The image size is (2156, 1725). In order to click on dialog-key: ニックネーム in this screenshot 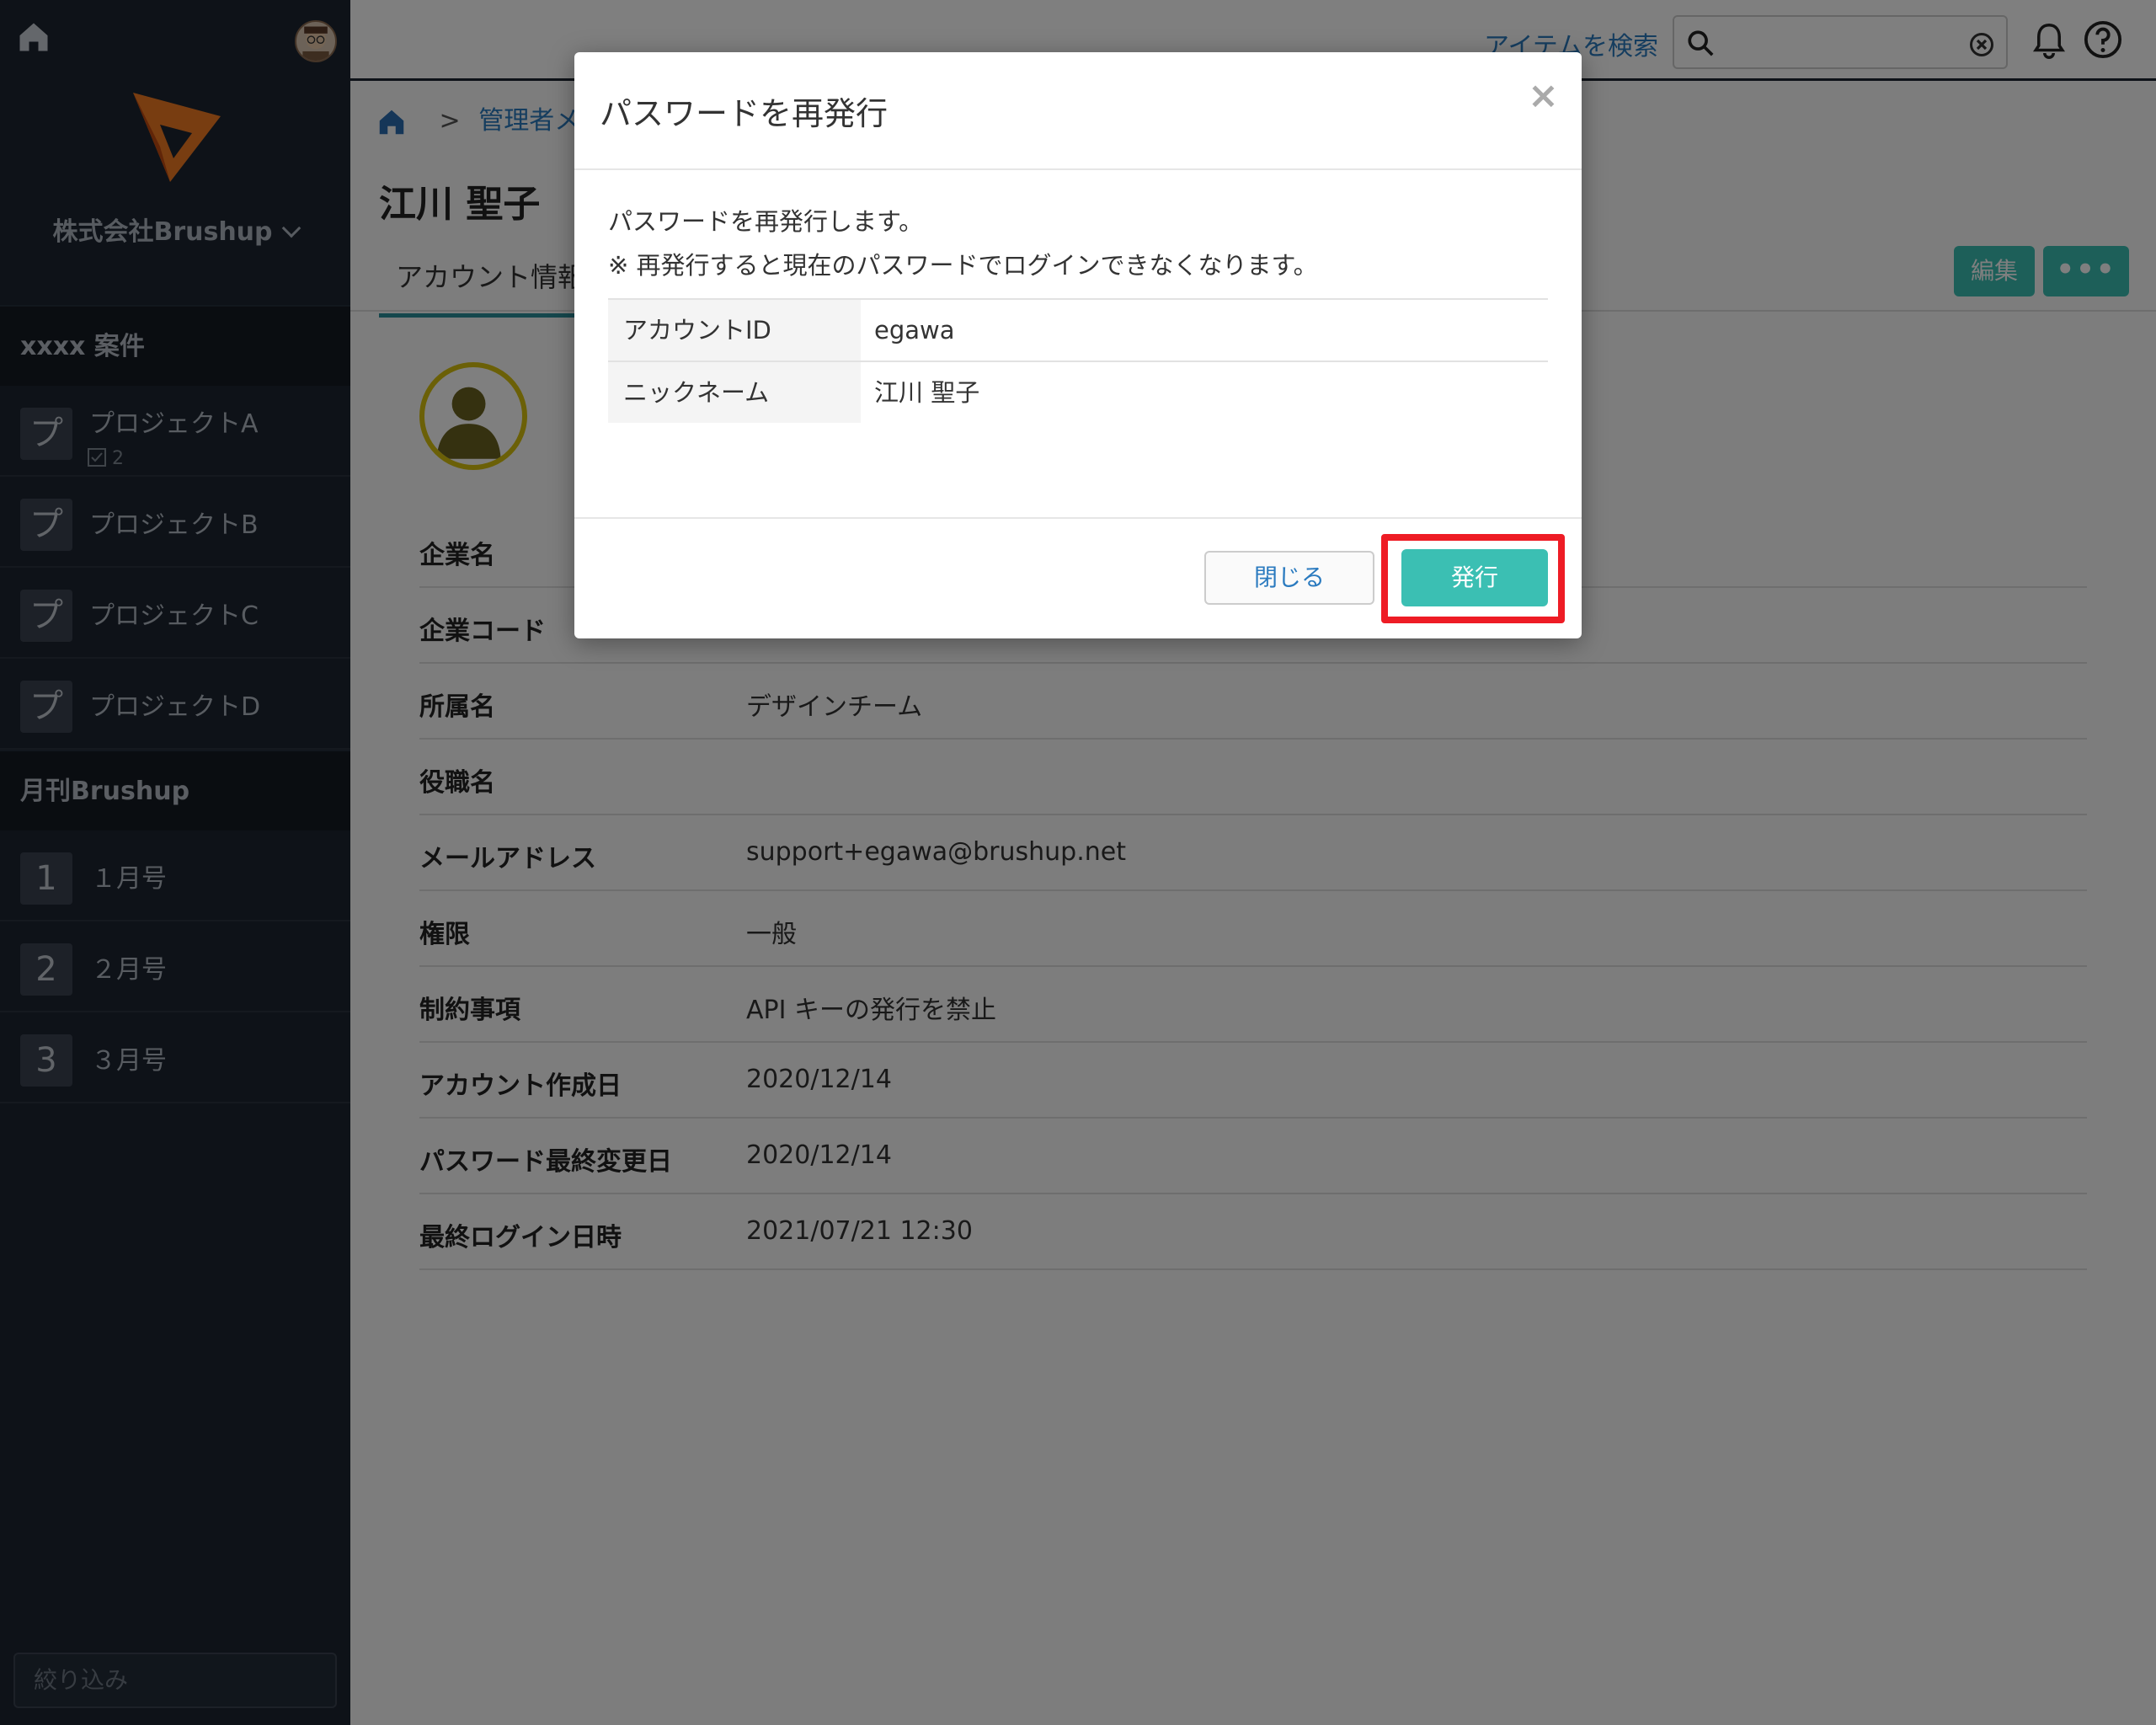, I will do `click(734, 392)`.